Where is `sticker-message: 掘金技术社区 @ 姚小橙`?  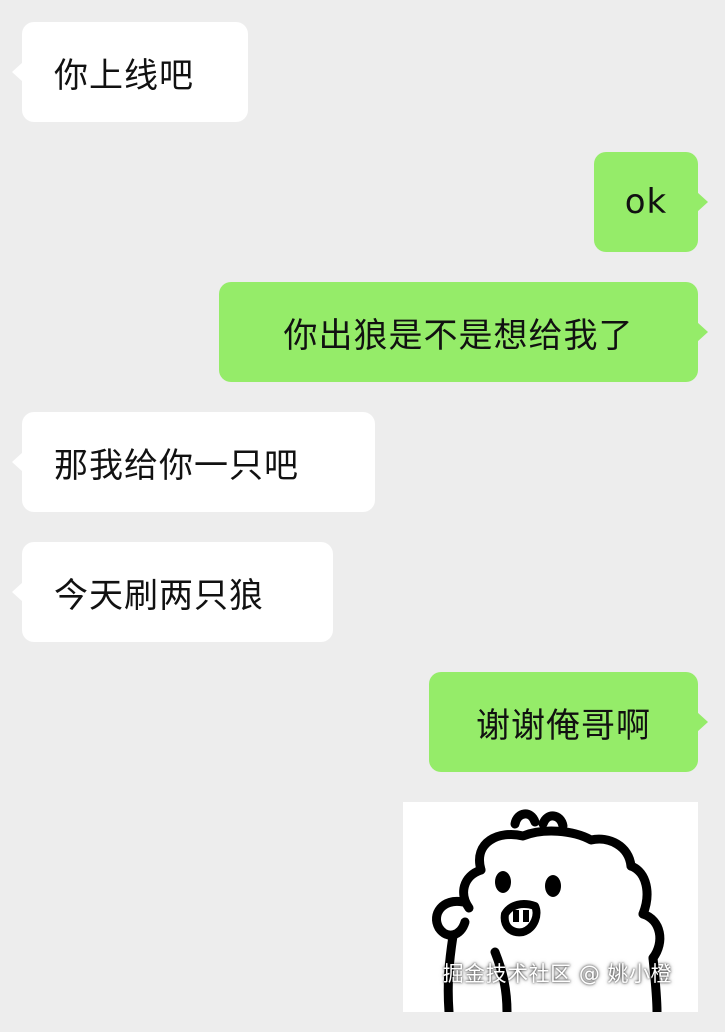 sticker-message: 掘金技术社区 @ 姚小橙 is located at coordinates (550, 907).